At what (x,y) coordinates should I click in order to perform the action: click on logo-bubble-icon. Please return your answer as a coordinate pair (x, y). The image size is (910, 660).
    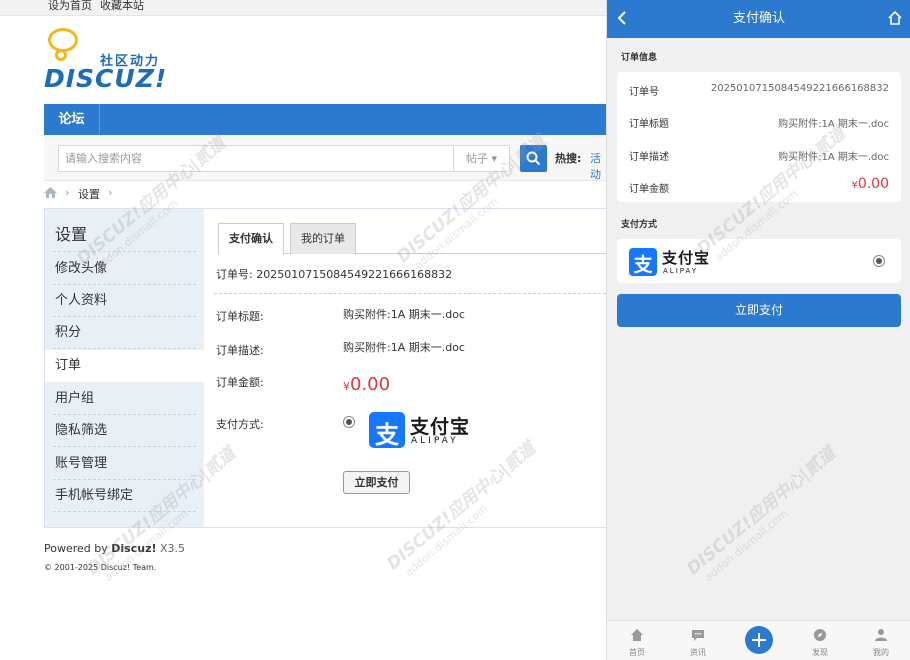
    Looking at the image, I should click on (63, 44).